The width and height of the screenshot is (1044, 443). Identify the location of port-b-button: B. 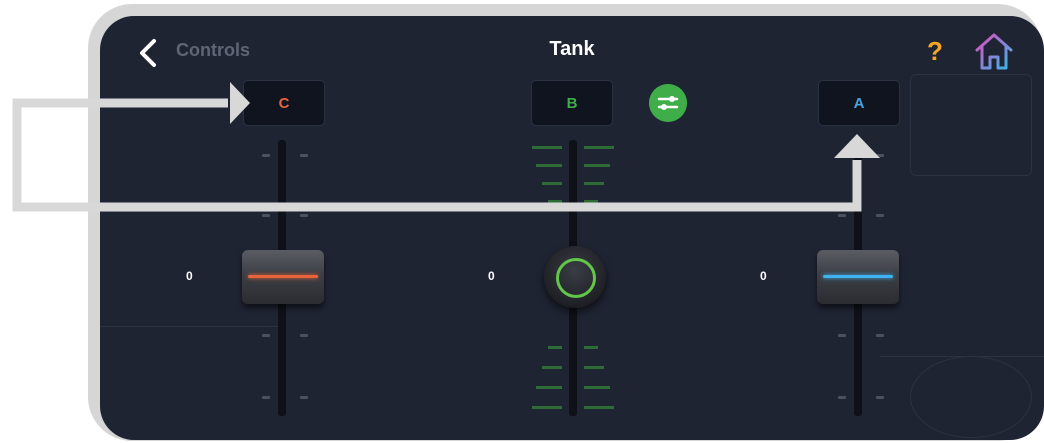
(572, 103).